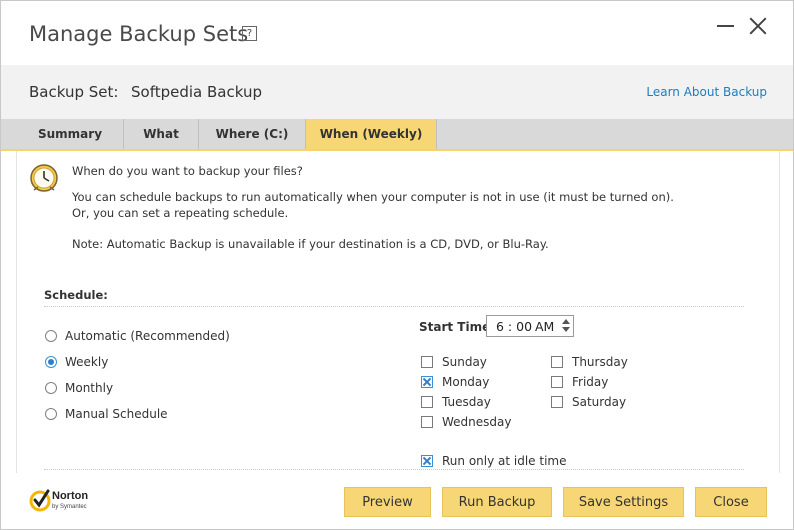 Image resolution: width=794 pixels, height=530 pixels. What do you see at coordinates (477, 422) in the screenshot?
I see `checkbox-label: Wednesday` at bounding box center [477, 422].